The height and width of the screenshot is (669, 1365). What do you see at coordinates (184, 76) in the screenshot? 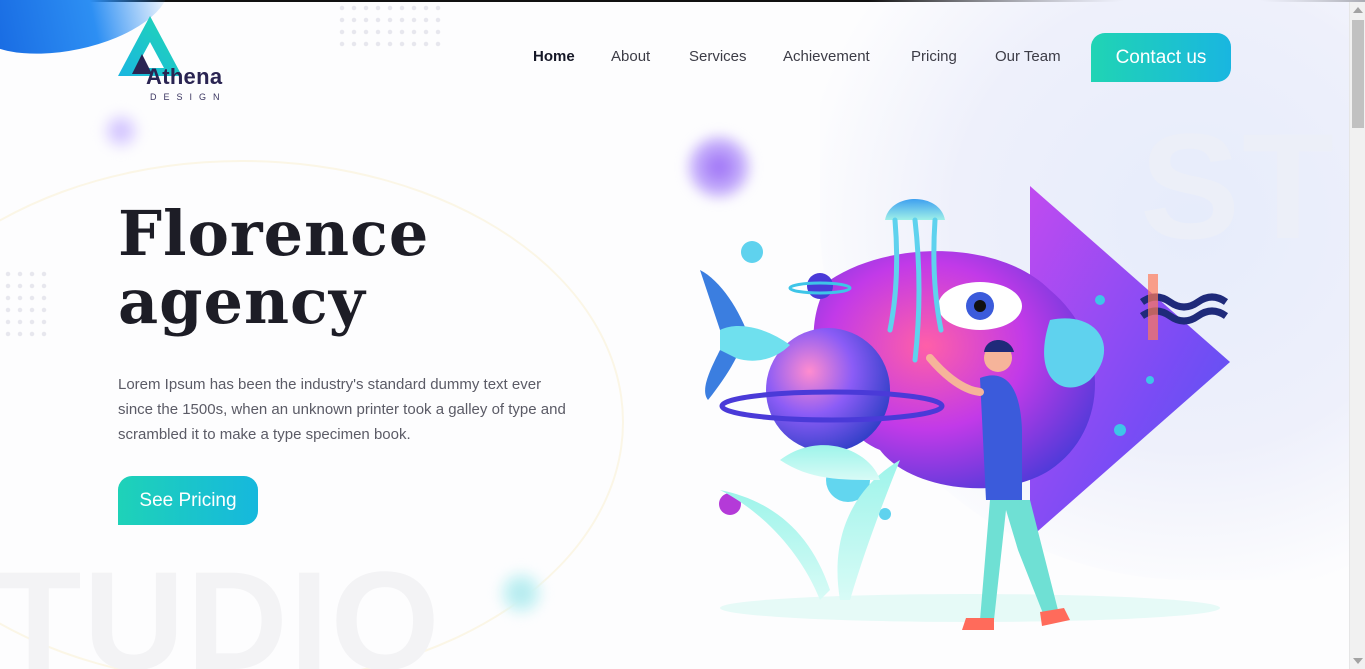
I see `logo-name: Athena` at bounding box center [184, 76].